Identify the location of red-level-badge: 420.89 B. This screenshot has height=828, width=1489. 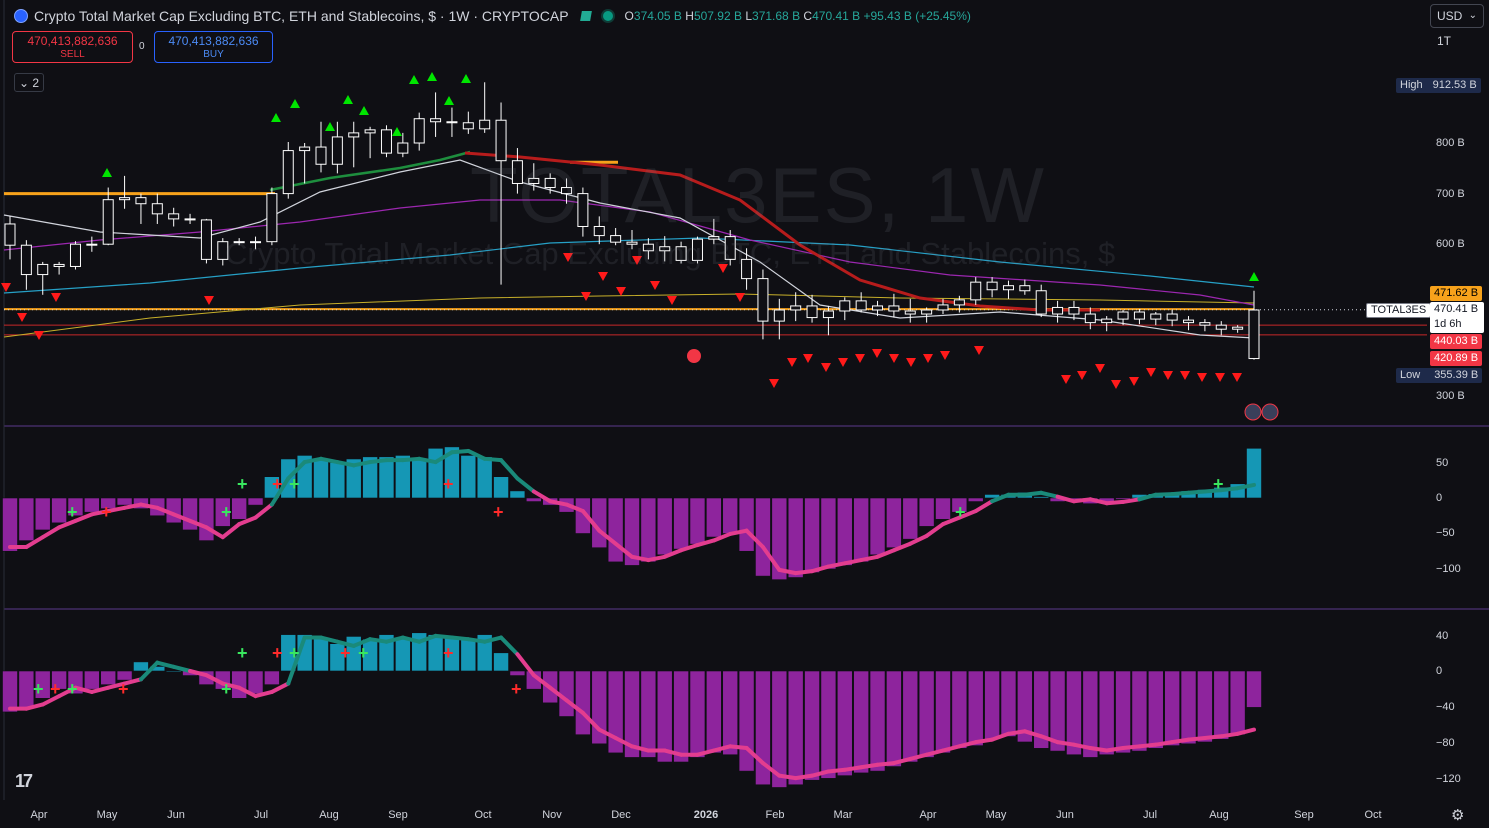
(1456, 358).